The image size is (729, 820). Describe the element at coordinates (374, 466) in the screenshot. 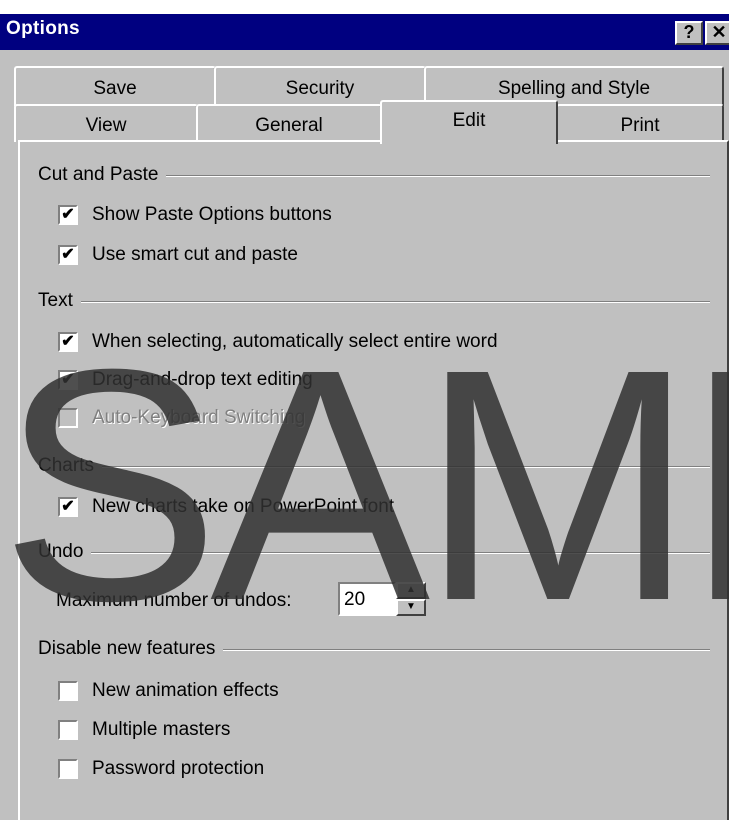

I see `charts-group: Charts` at that location.